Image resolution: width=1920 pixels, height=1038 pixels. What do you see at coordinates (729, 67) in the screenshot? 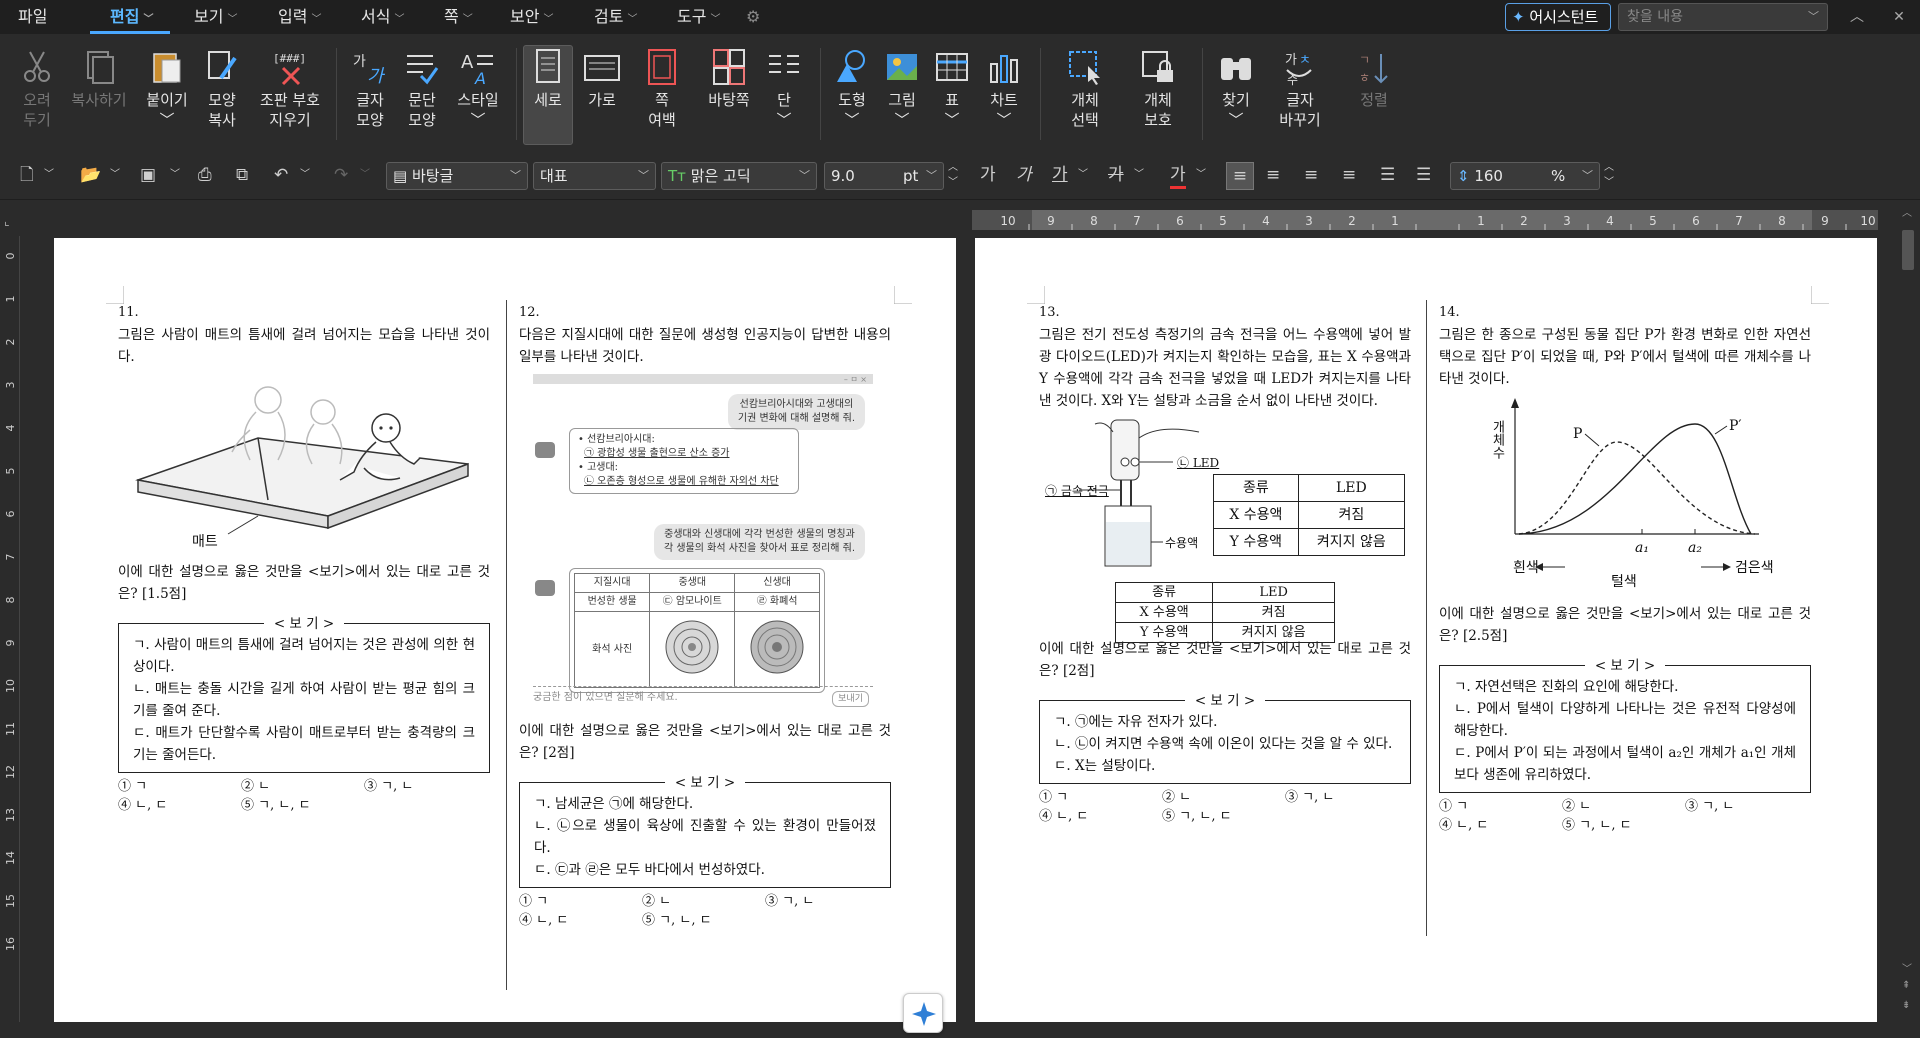
I see `background-page-icon` at bounding box center [729, 67].